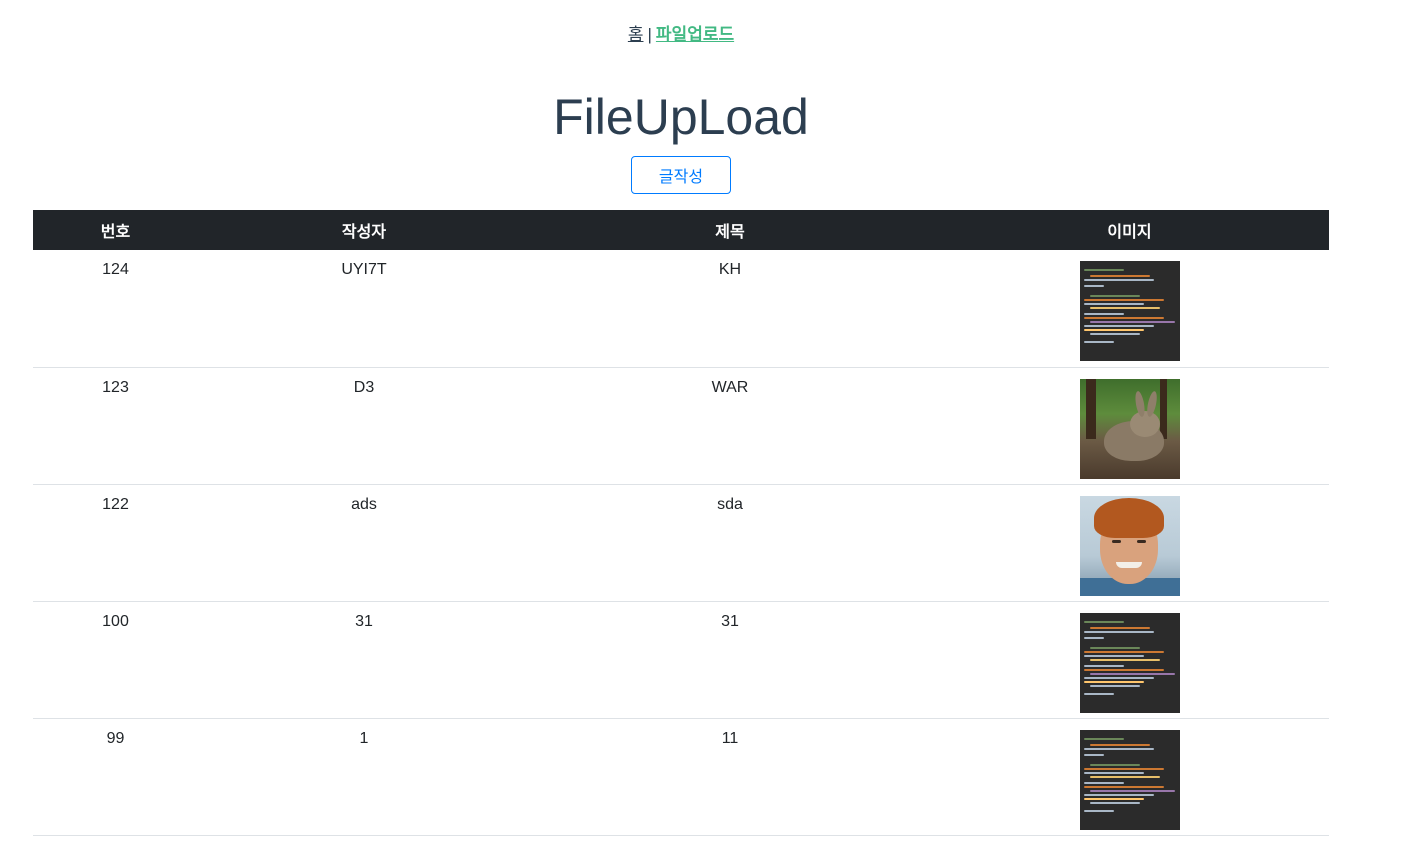  I want to click on table-header-row: 번호 작성자 제목 이미지, so click(681, 230).